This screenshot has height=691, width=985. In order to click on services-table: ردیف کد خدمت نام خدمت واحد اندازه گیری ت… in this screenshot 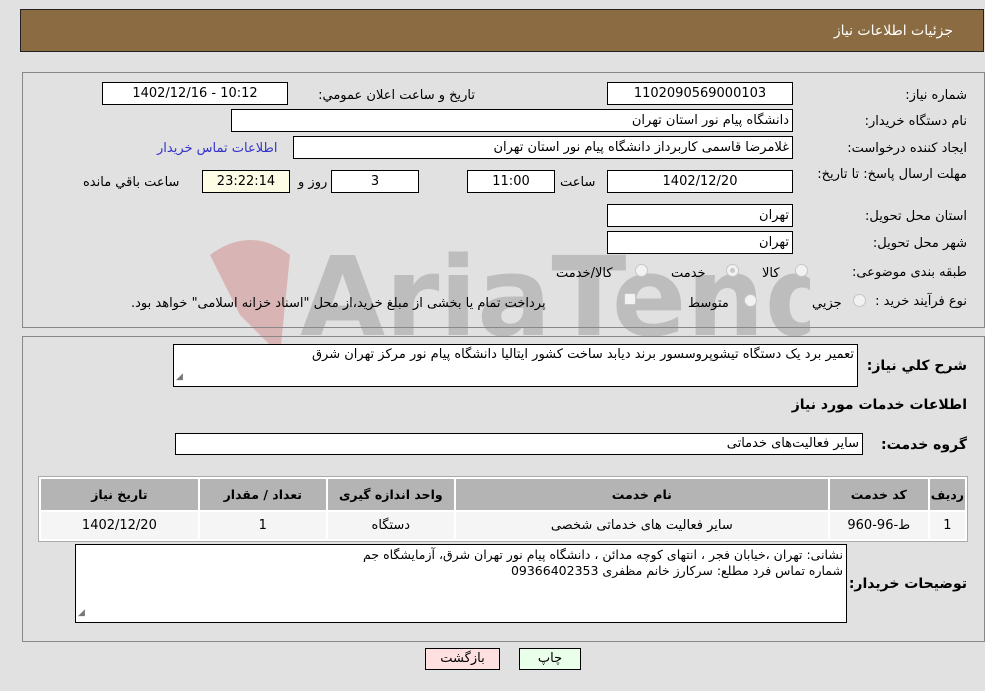, I will do `click(503, 509)`.